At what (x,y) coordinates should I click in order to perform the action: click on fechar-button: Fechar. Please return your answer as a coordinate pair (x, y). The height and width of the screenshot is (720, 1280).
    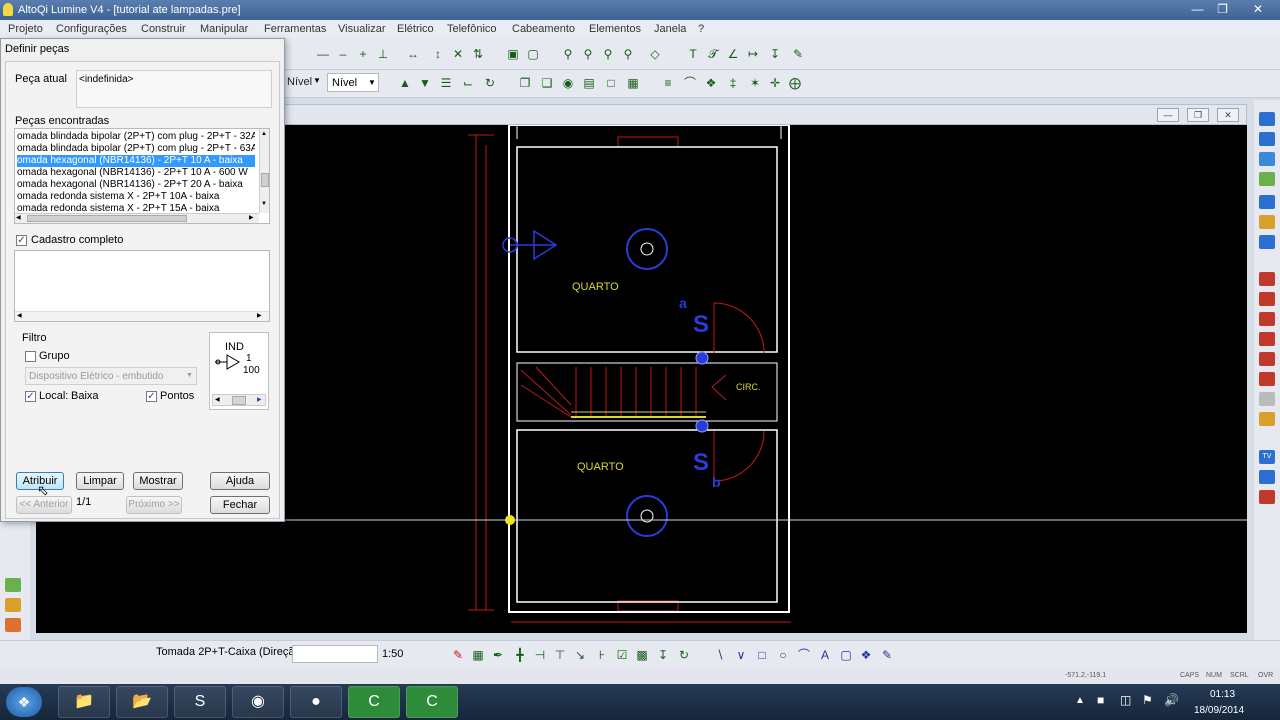
    Looking at the image, I should click on (240, 505).